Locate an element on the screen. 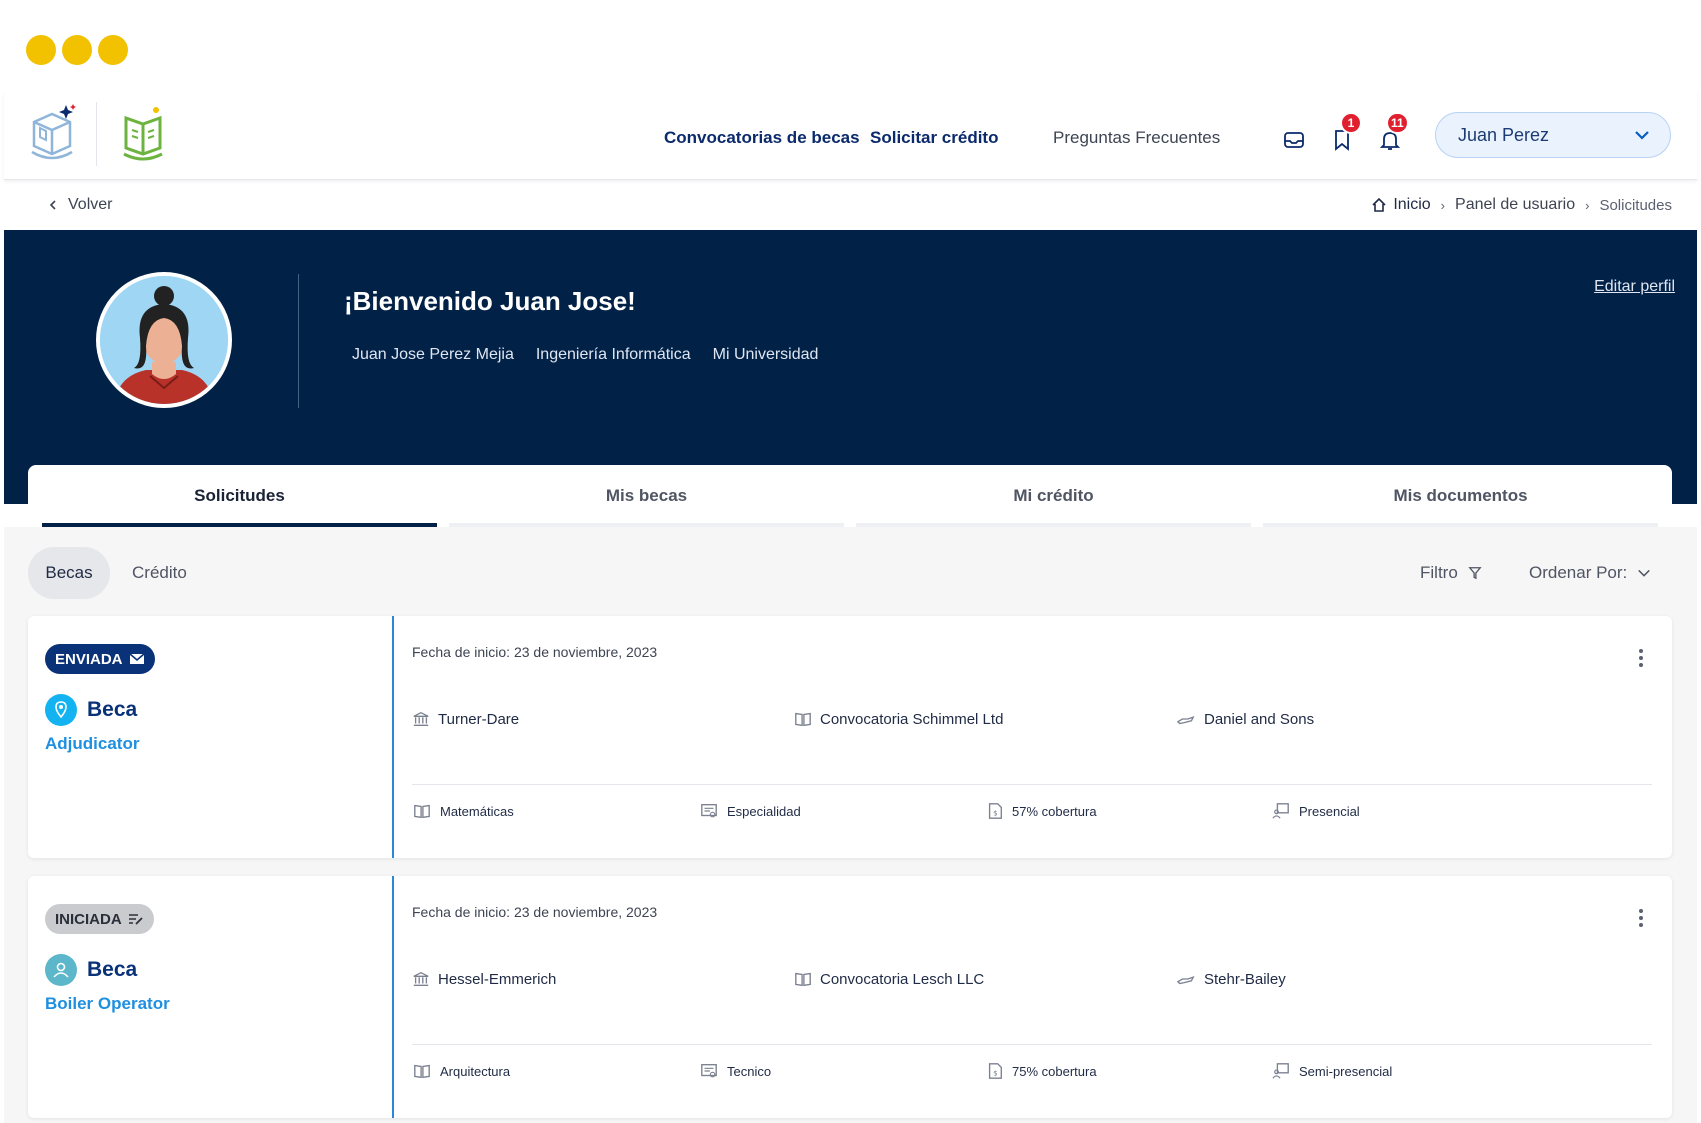 This screenshot has width=1701, height=1123. hero-divider is located at coordinates (298, 341).